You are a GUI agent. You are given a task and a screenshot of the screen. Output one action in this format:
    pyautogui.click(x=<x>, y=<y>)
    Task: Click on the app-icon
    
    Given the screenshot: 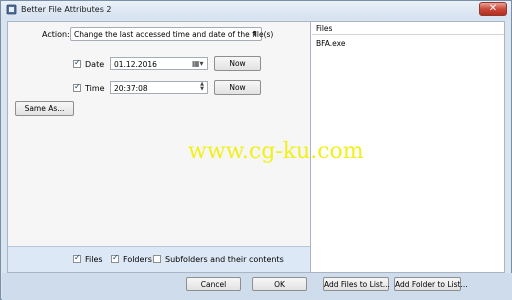 What is the action you would take?
    pyautogui.click(x=11, y=9)
    